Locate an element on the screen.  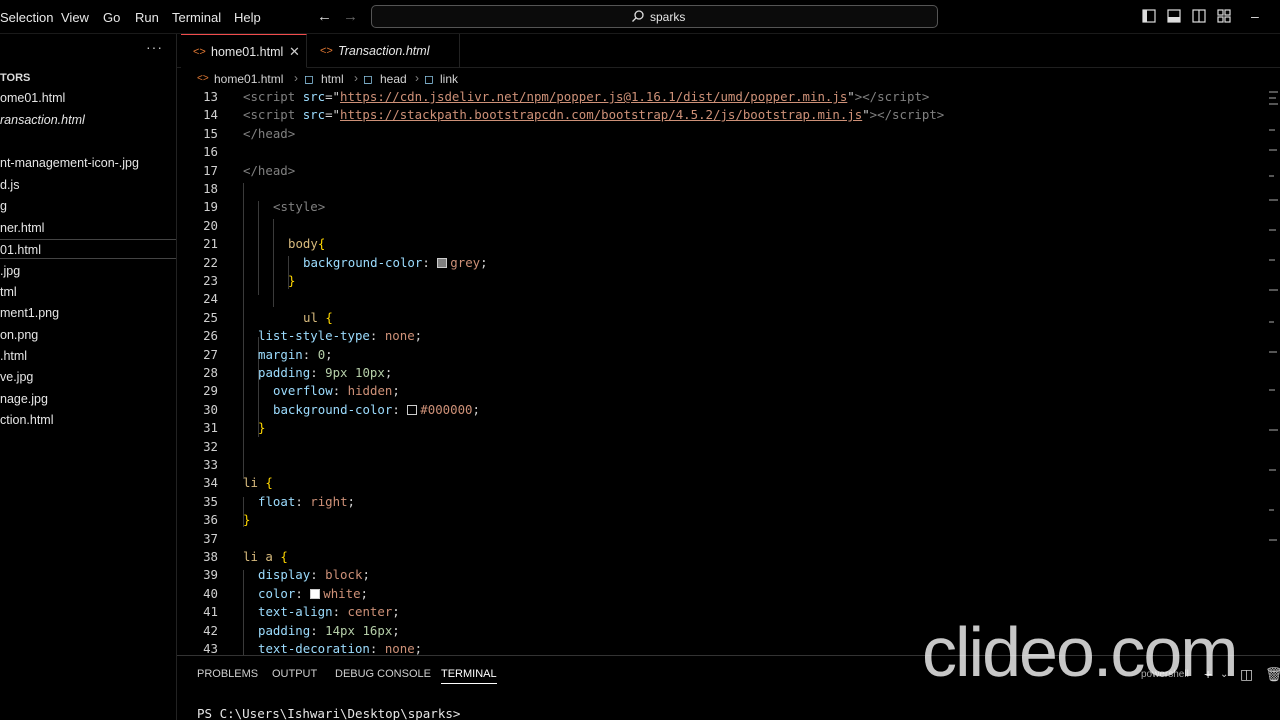
forward-arrow-icon: → is located at coordinates (350, 16).